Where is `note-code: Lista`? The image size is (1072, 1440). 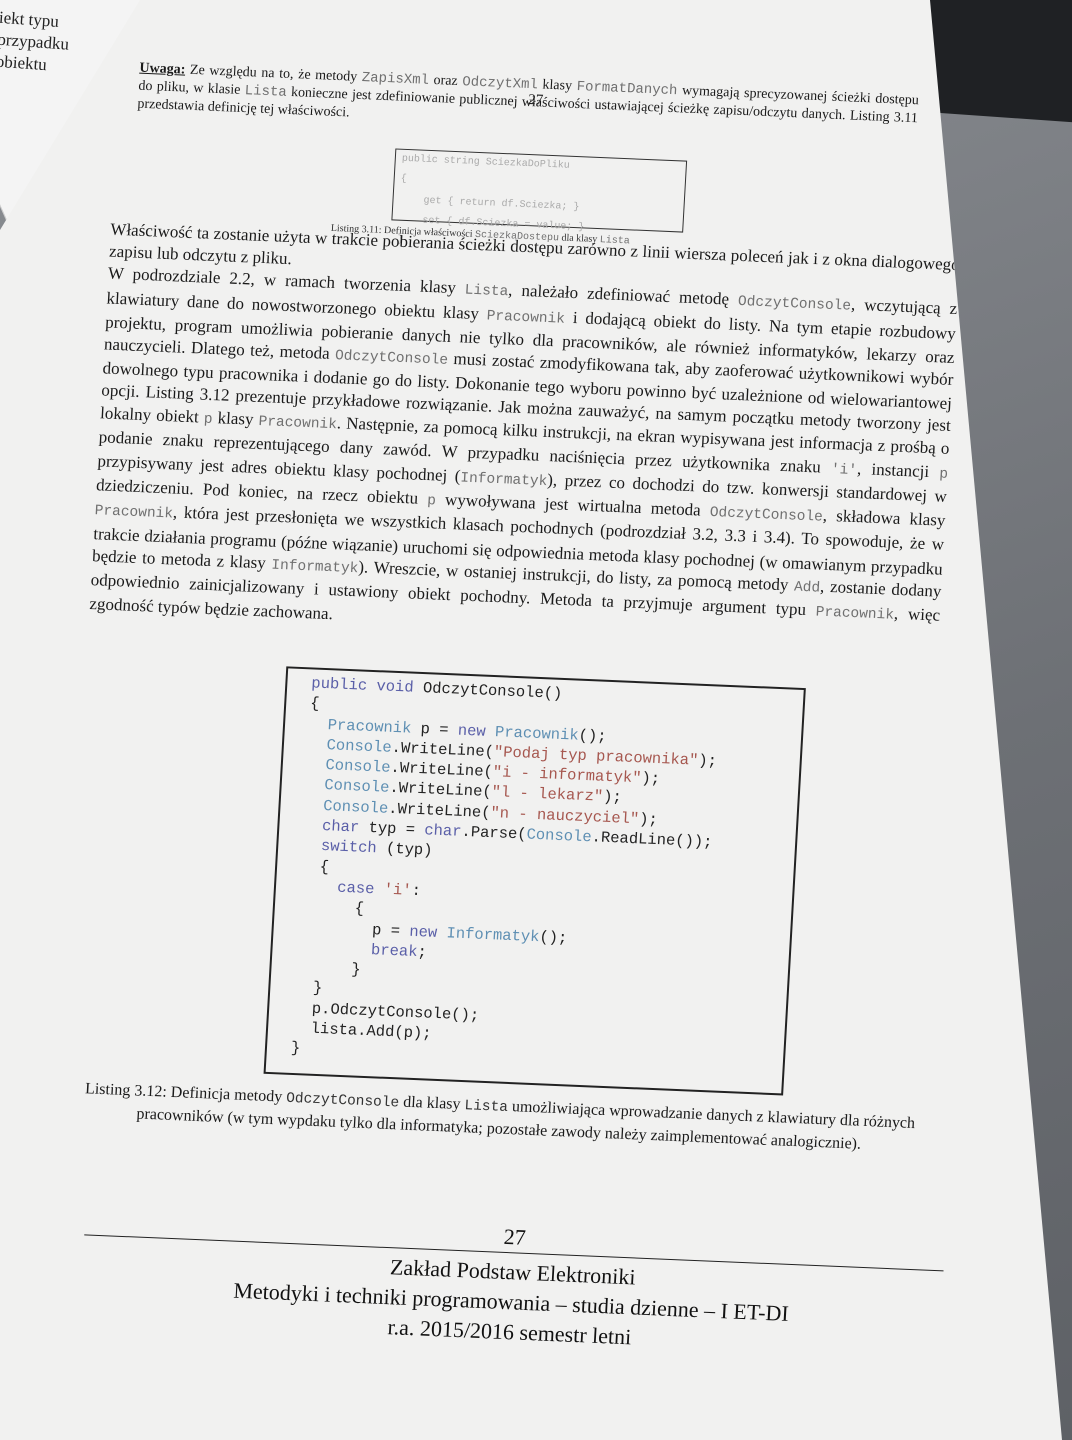 note-code: Lista is located at coordinates (266, 92).